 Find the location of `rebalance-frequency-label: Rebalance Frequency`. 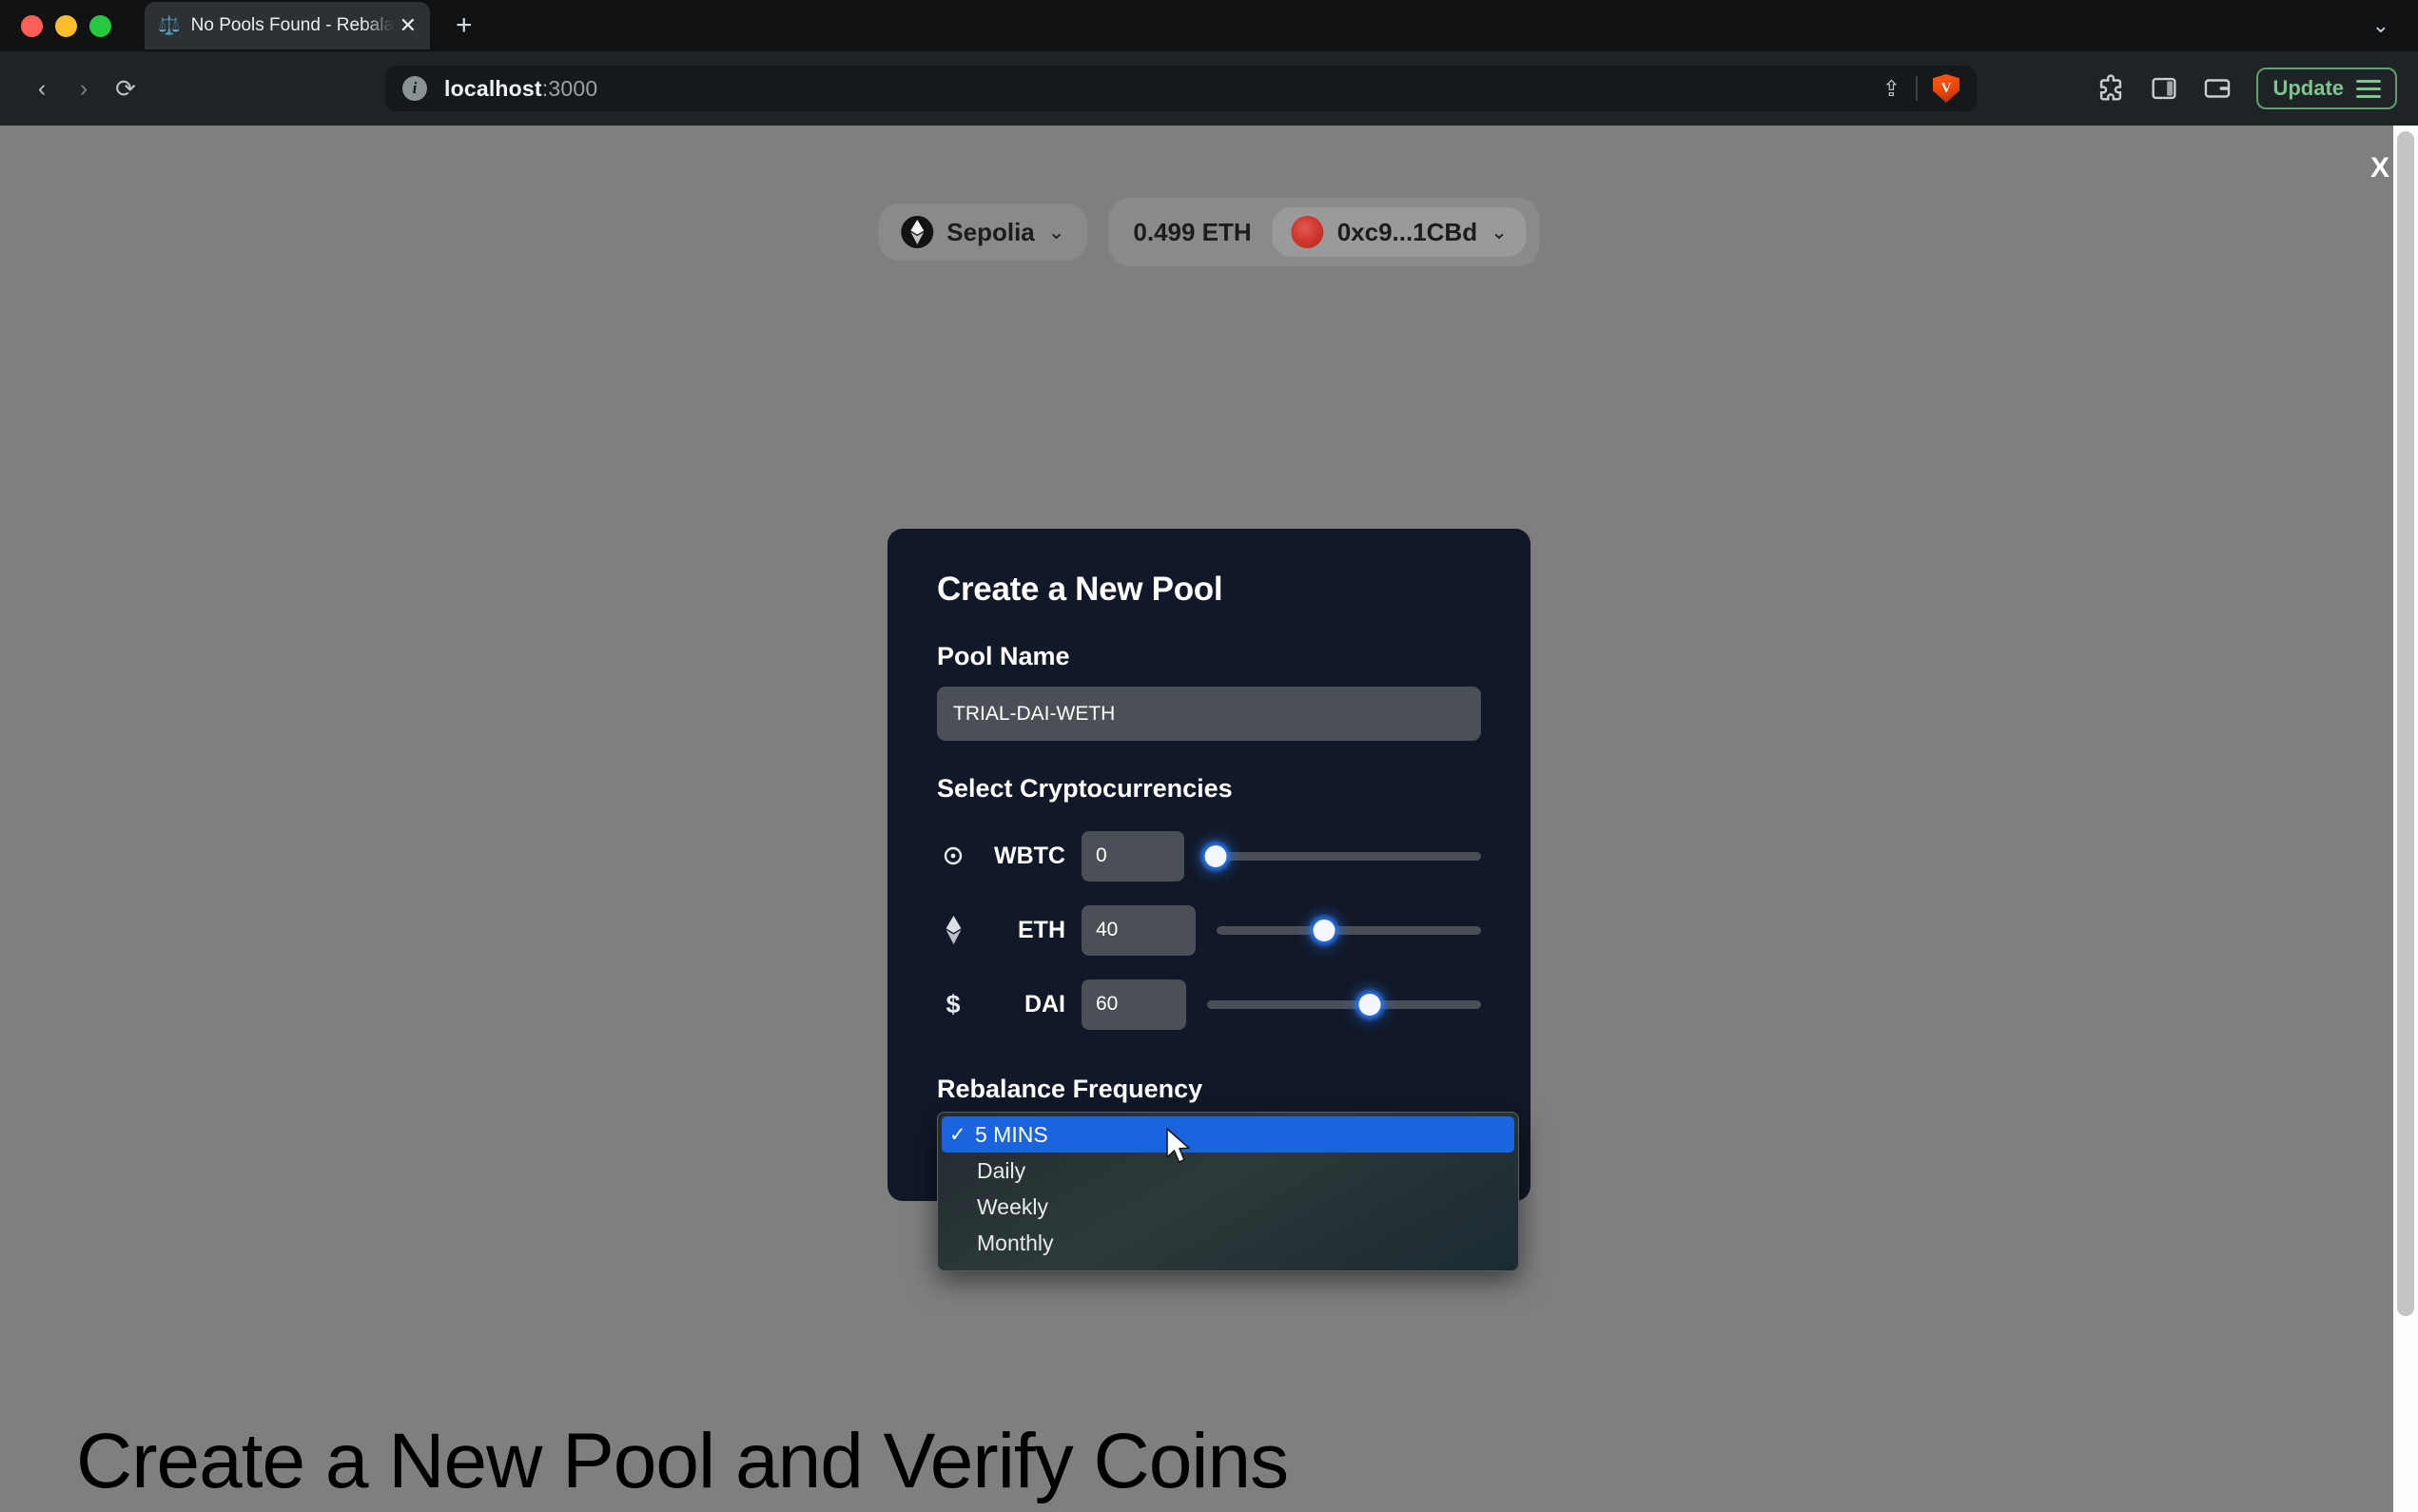

rebalance-frequency-label: Rebalance Frequency is located at coordinates (1070, 1089).